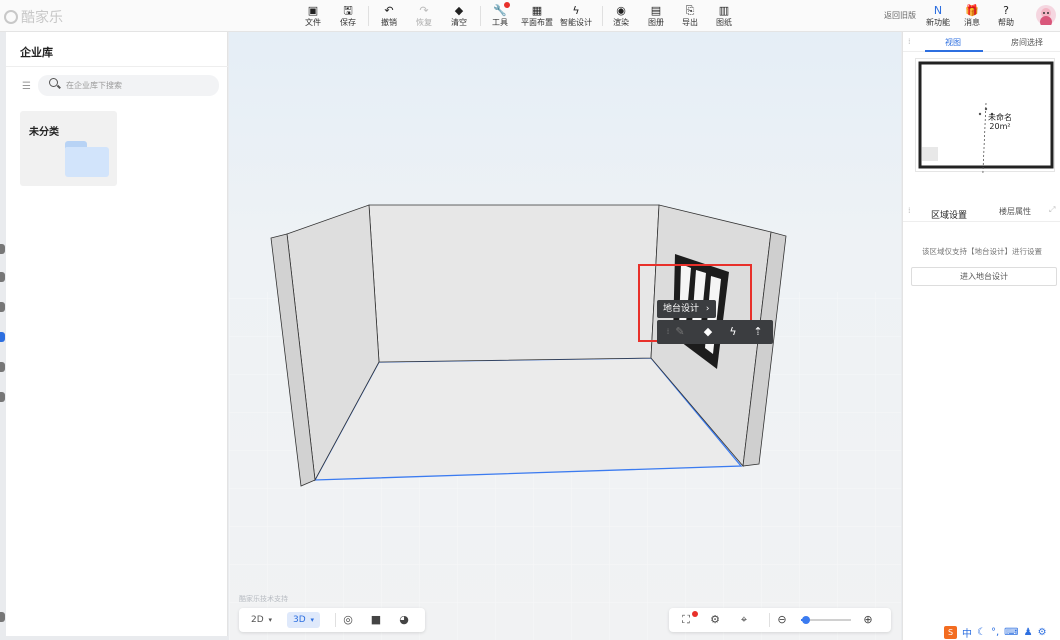 Image resolution: width=1060 pixels, height=640 pixels. Describe the element at coordinates (459, 22) in the screenshot. I see `clear-label: 清空` at that location.